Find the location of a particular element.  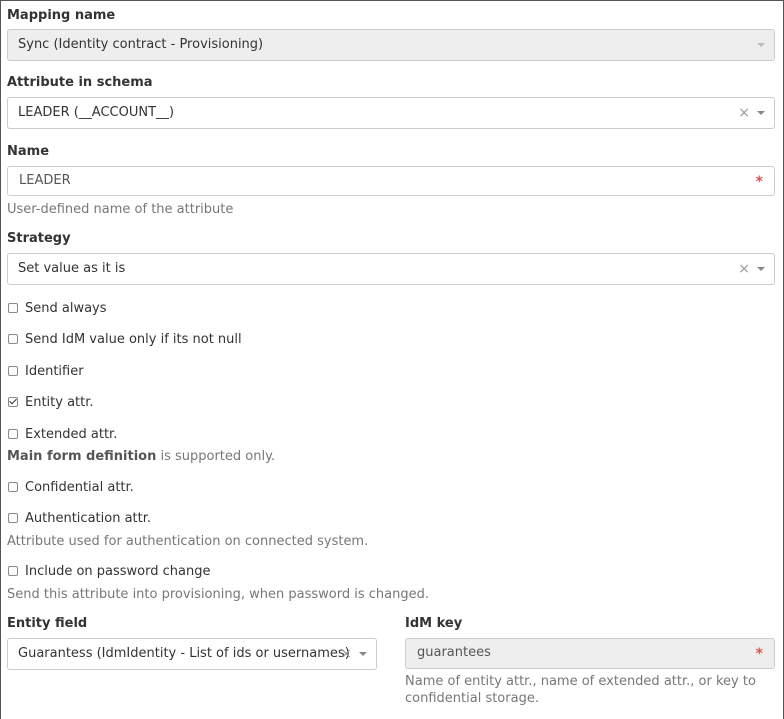

include-on-password-change-checkbox: Include on password change is located at coordinates (108, 571).